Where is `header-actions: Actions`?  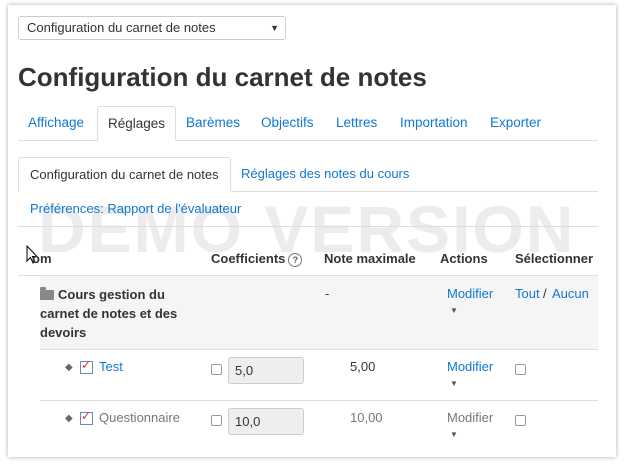 header-actions: Actions is located at coordinates (464, 258).